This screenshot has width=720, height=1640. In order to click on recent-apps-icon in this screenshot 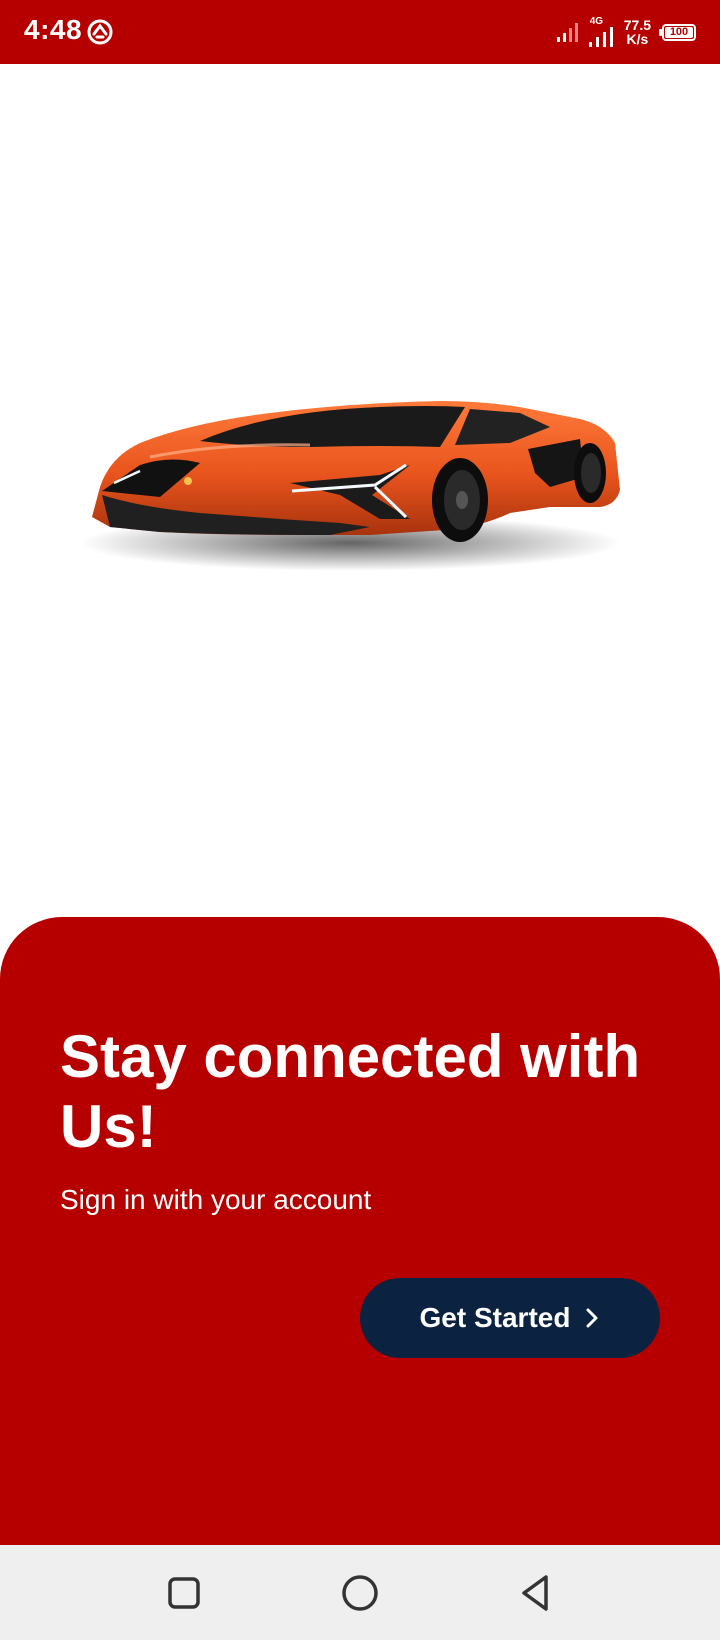, I will do `click(184, 1593)`.